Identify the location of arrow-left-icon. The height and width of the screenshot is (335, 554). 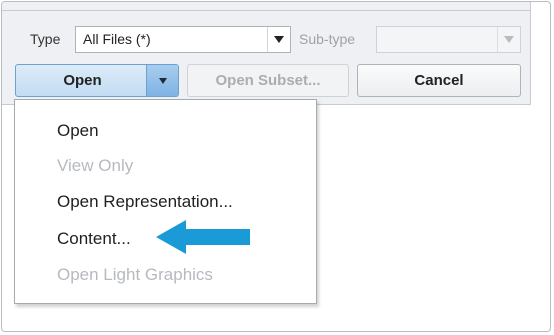
(203, 237).